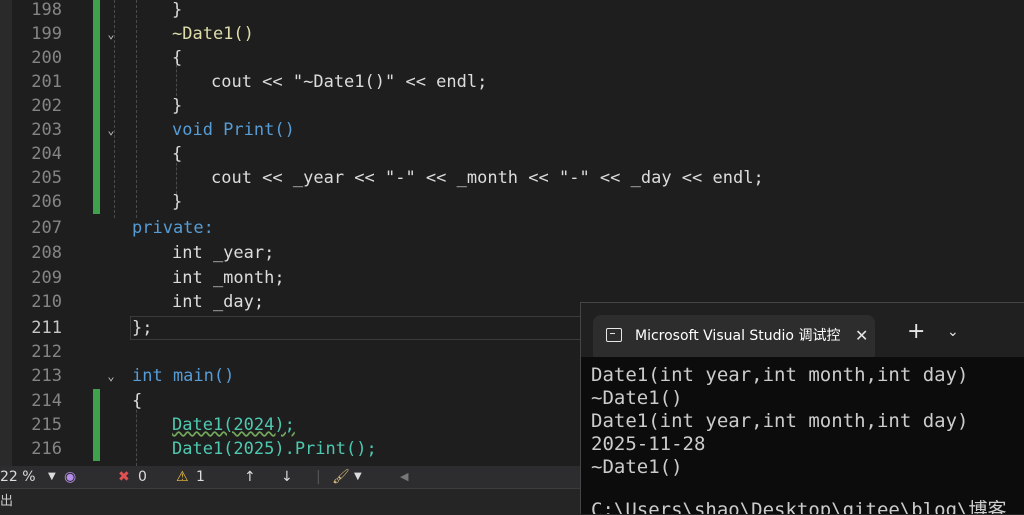 This screenshot has height=515, width=1024. Describe the element at coordinates (614, 335) in the screenshot. I see `console-icon` at that location.